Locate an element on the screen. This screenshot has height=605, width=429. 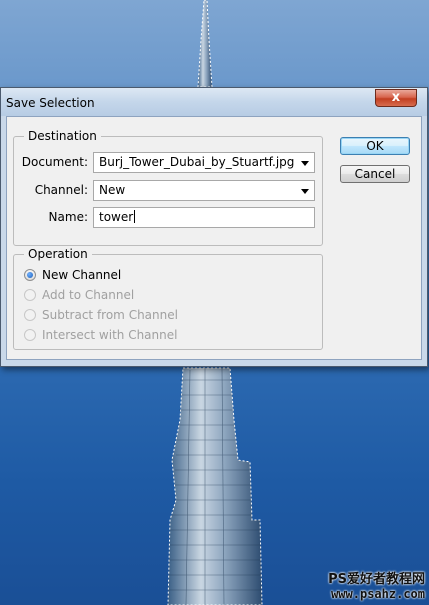
radio-checked-icon is located at coordinates (30, 275).